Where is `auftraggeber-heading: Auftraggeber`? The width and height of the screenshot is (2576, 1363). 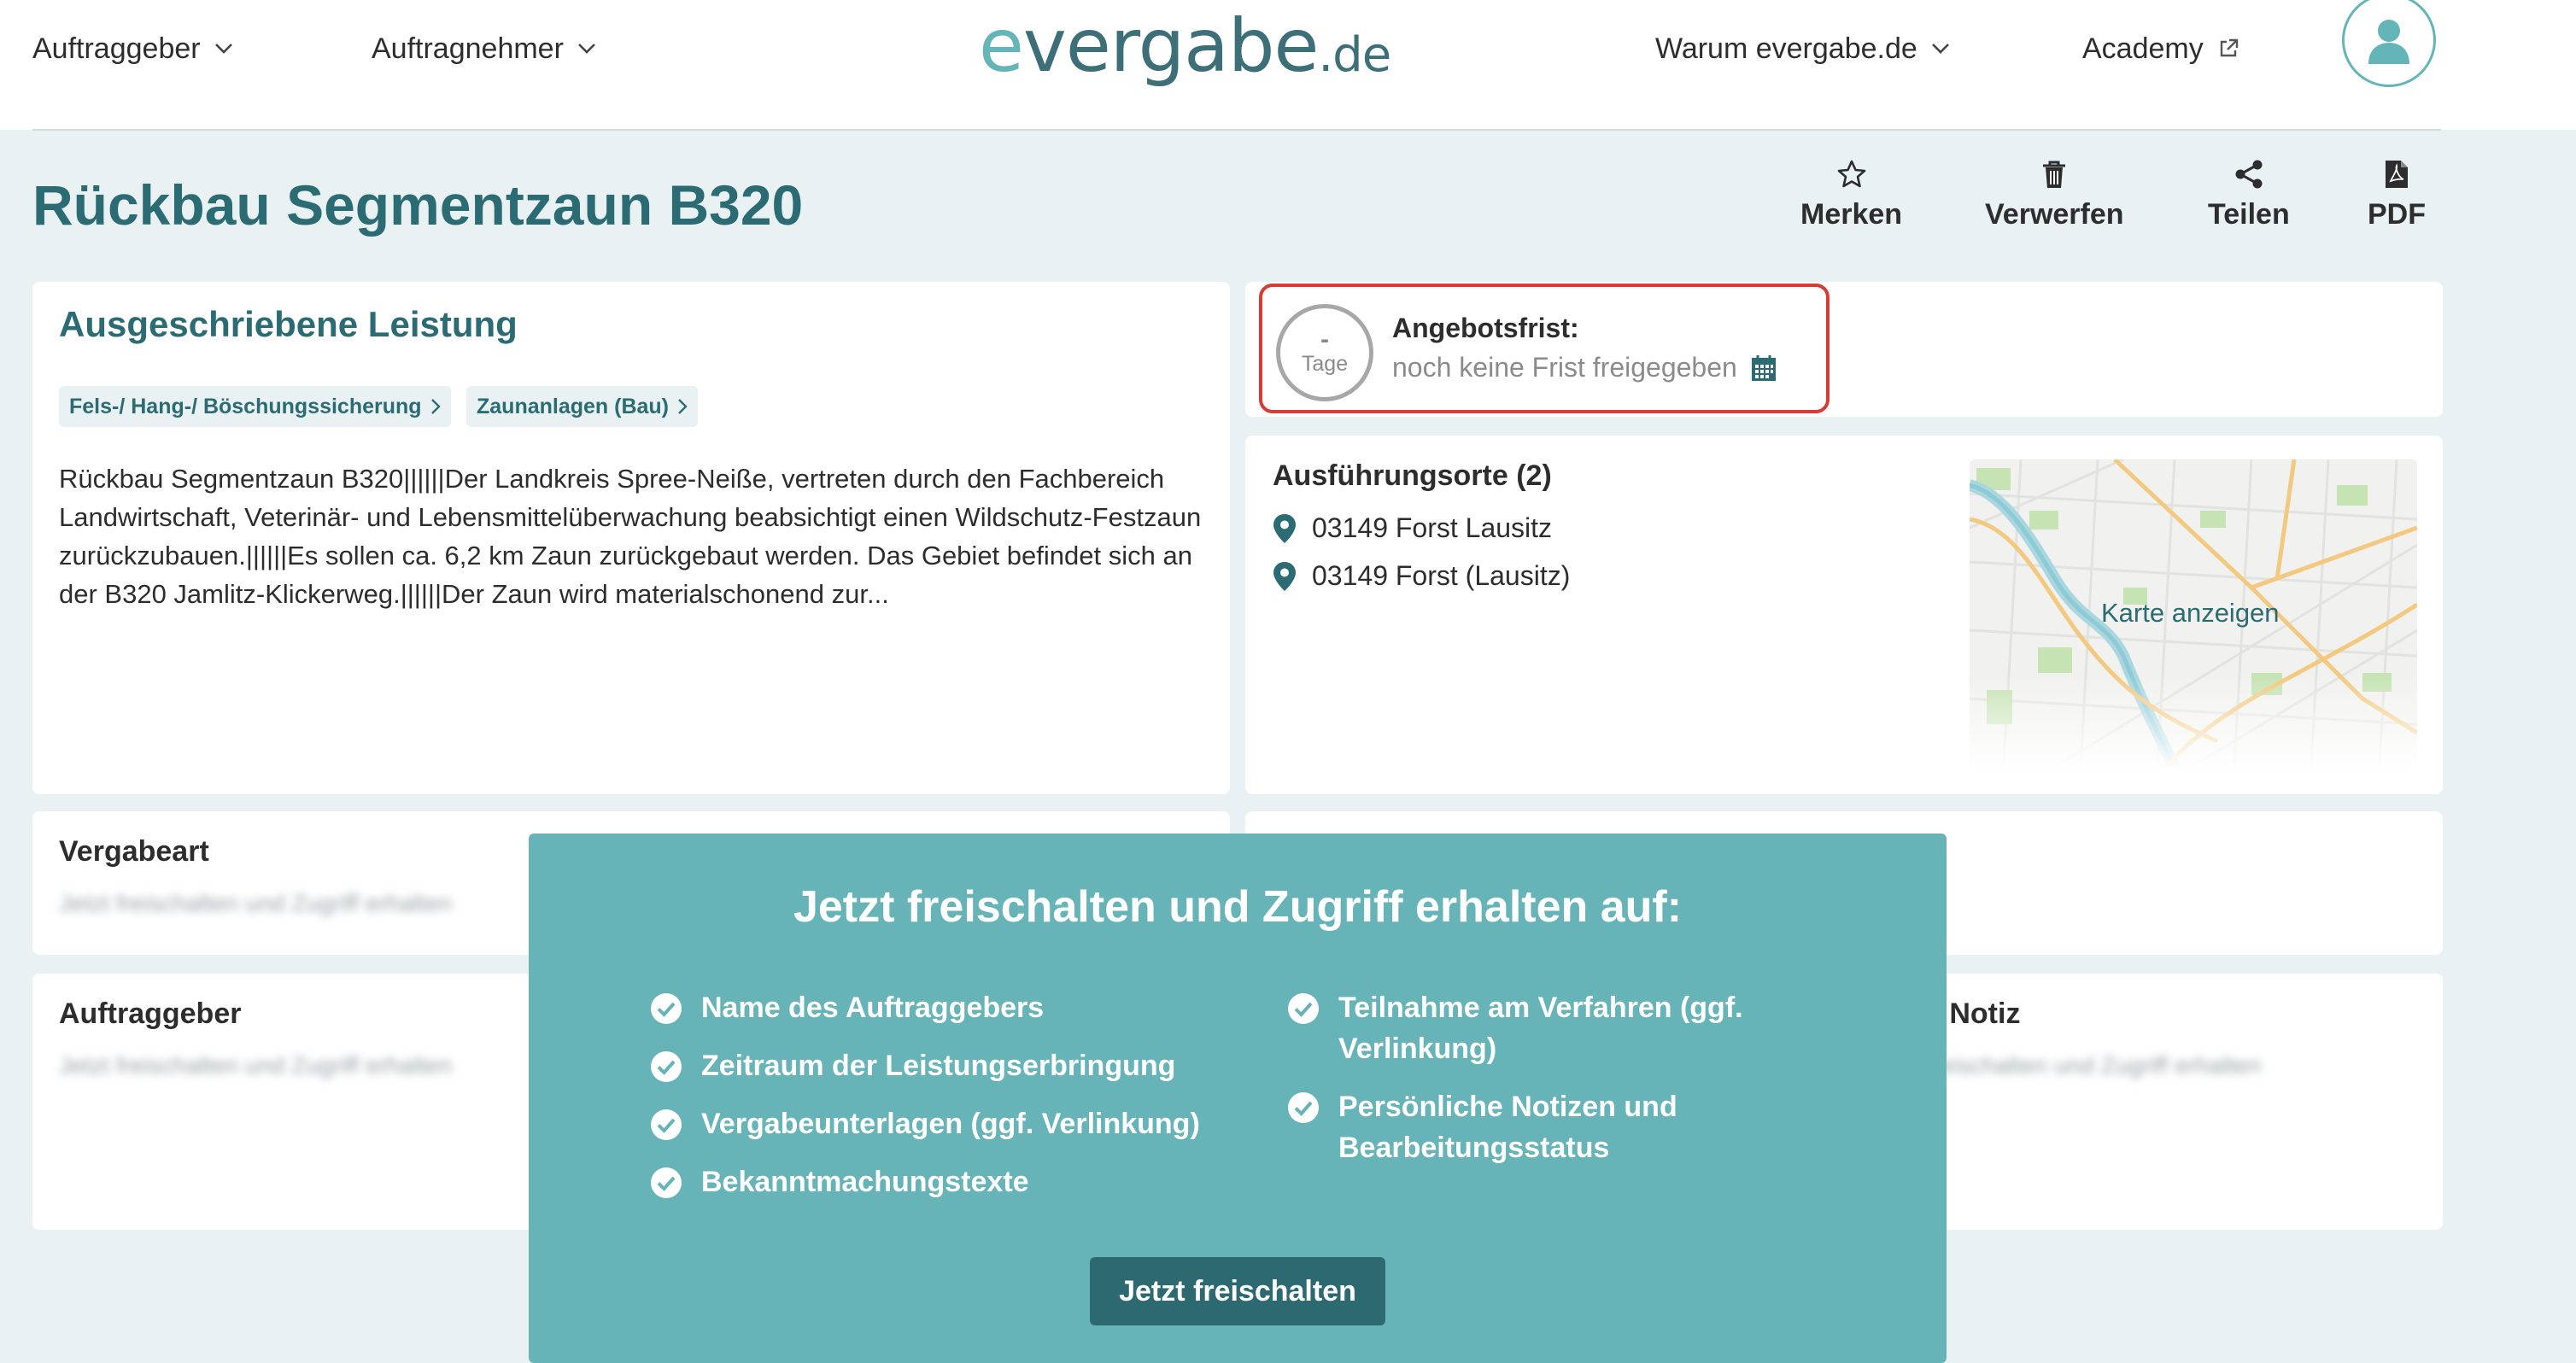 auftraggeber-heading: Auftraggeber is located at coordinates (150, 1014).